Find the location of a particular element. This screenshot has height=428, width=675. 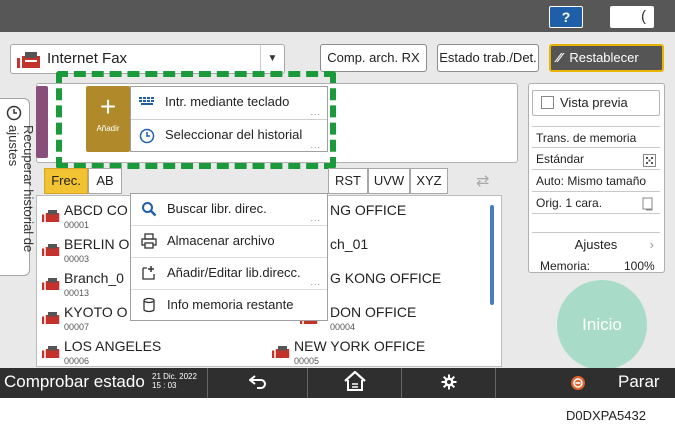

preview-label: Vista previa is located at coordinates (594, 102).